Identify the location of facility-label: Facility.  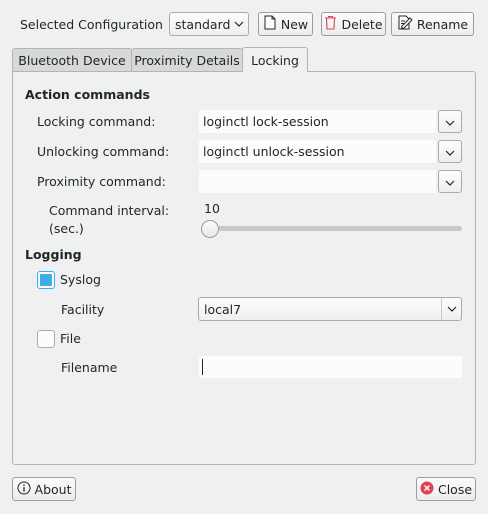
(83, 309).